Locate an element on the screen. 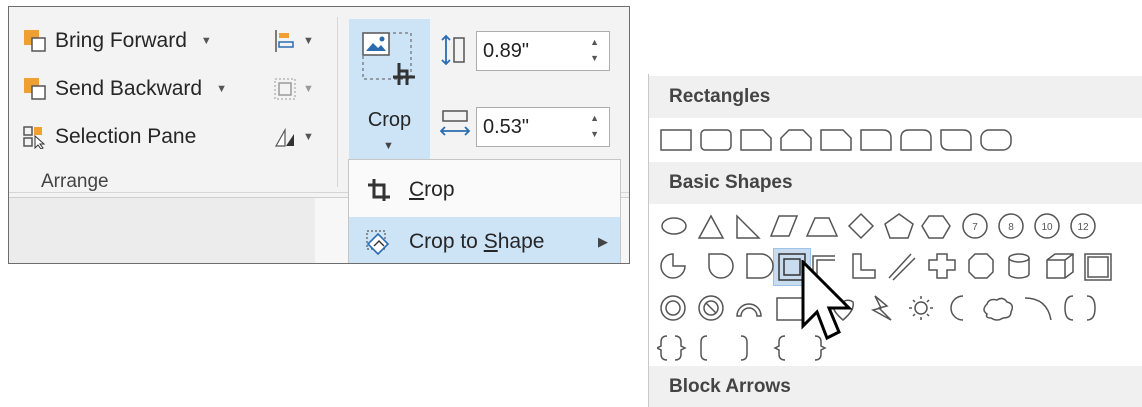  menu-item-crop: Crop is located at coordinates (484, 190).